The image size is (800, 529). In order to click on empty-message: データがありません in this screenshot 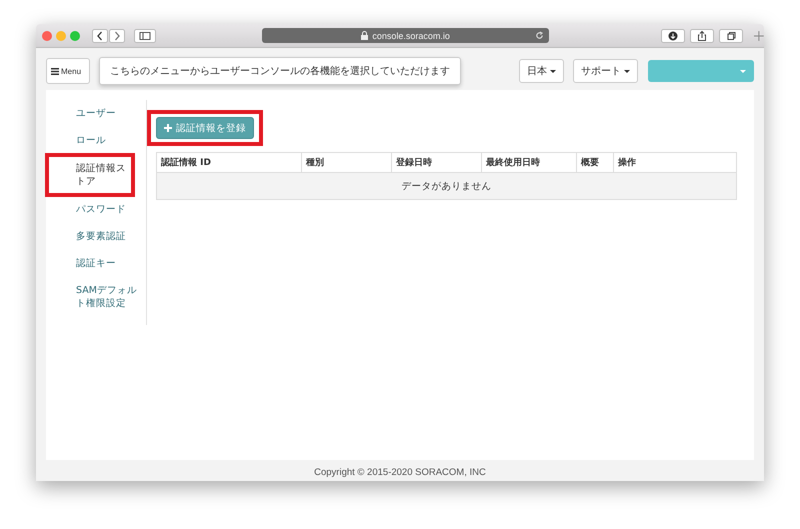, I will do `click(446, 185)`.